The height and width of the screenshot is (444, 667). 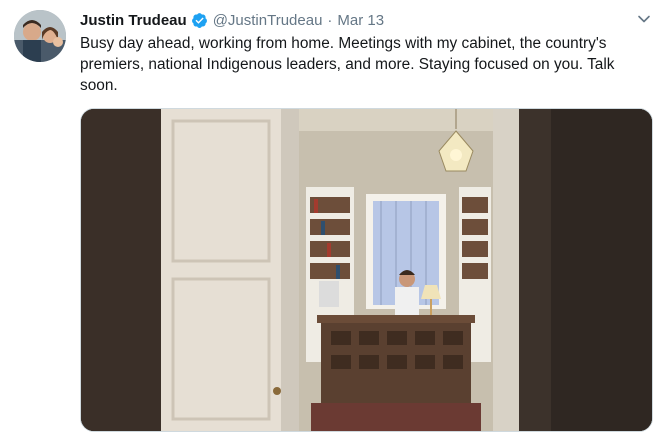 I want to click on verified-badge-icon, so click(x=199, y=20).